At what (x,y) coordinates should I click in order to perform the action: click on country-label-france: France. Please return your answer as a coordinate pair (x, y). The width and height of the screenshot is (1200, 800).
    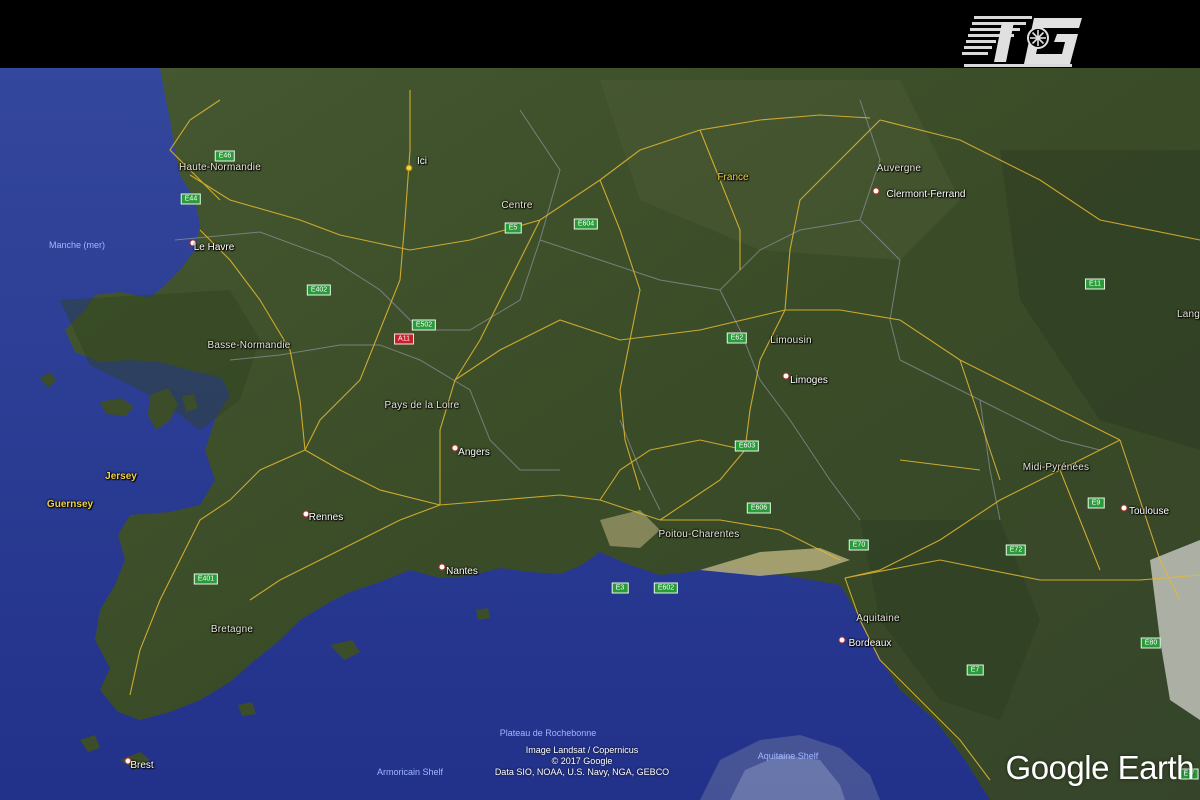
    Looking at the image, I should click on (733, 177).